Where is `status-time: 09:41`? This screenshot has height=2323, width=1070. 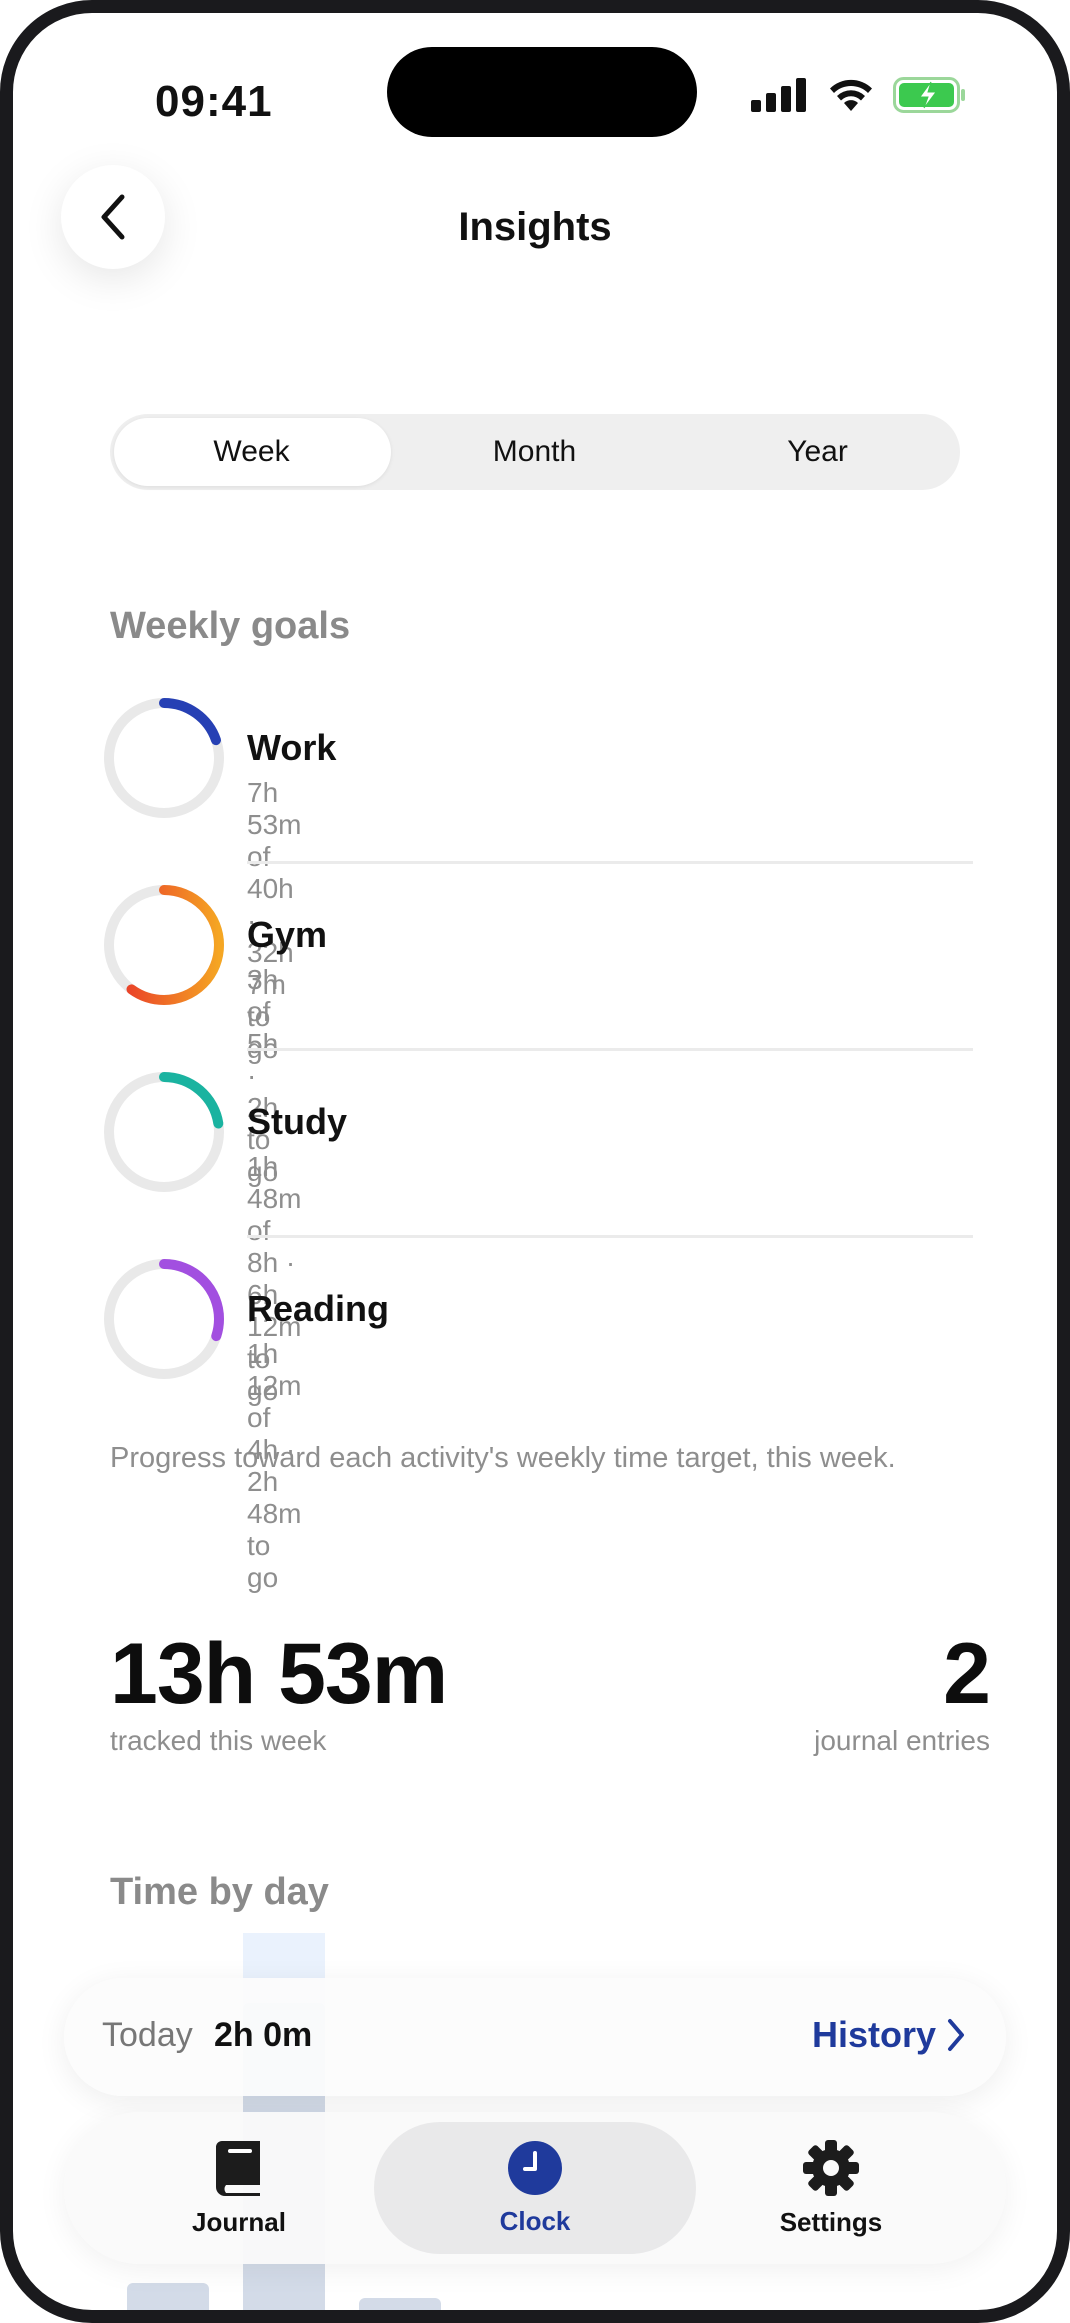 status-time: 09:41 is located at coordinates (214, 101).